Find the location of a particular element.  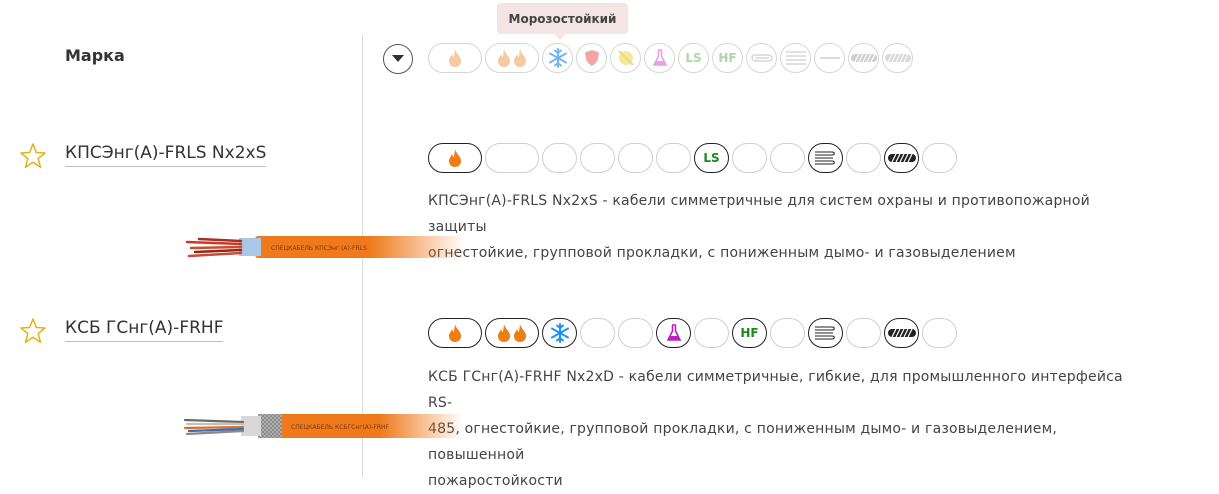

feature-frost-resistant is located at coordinates (559, 333).